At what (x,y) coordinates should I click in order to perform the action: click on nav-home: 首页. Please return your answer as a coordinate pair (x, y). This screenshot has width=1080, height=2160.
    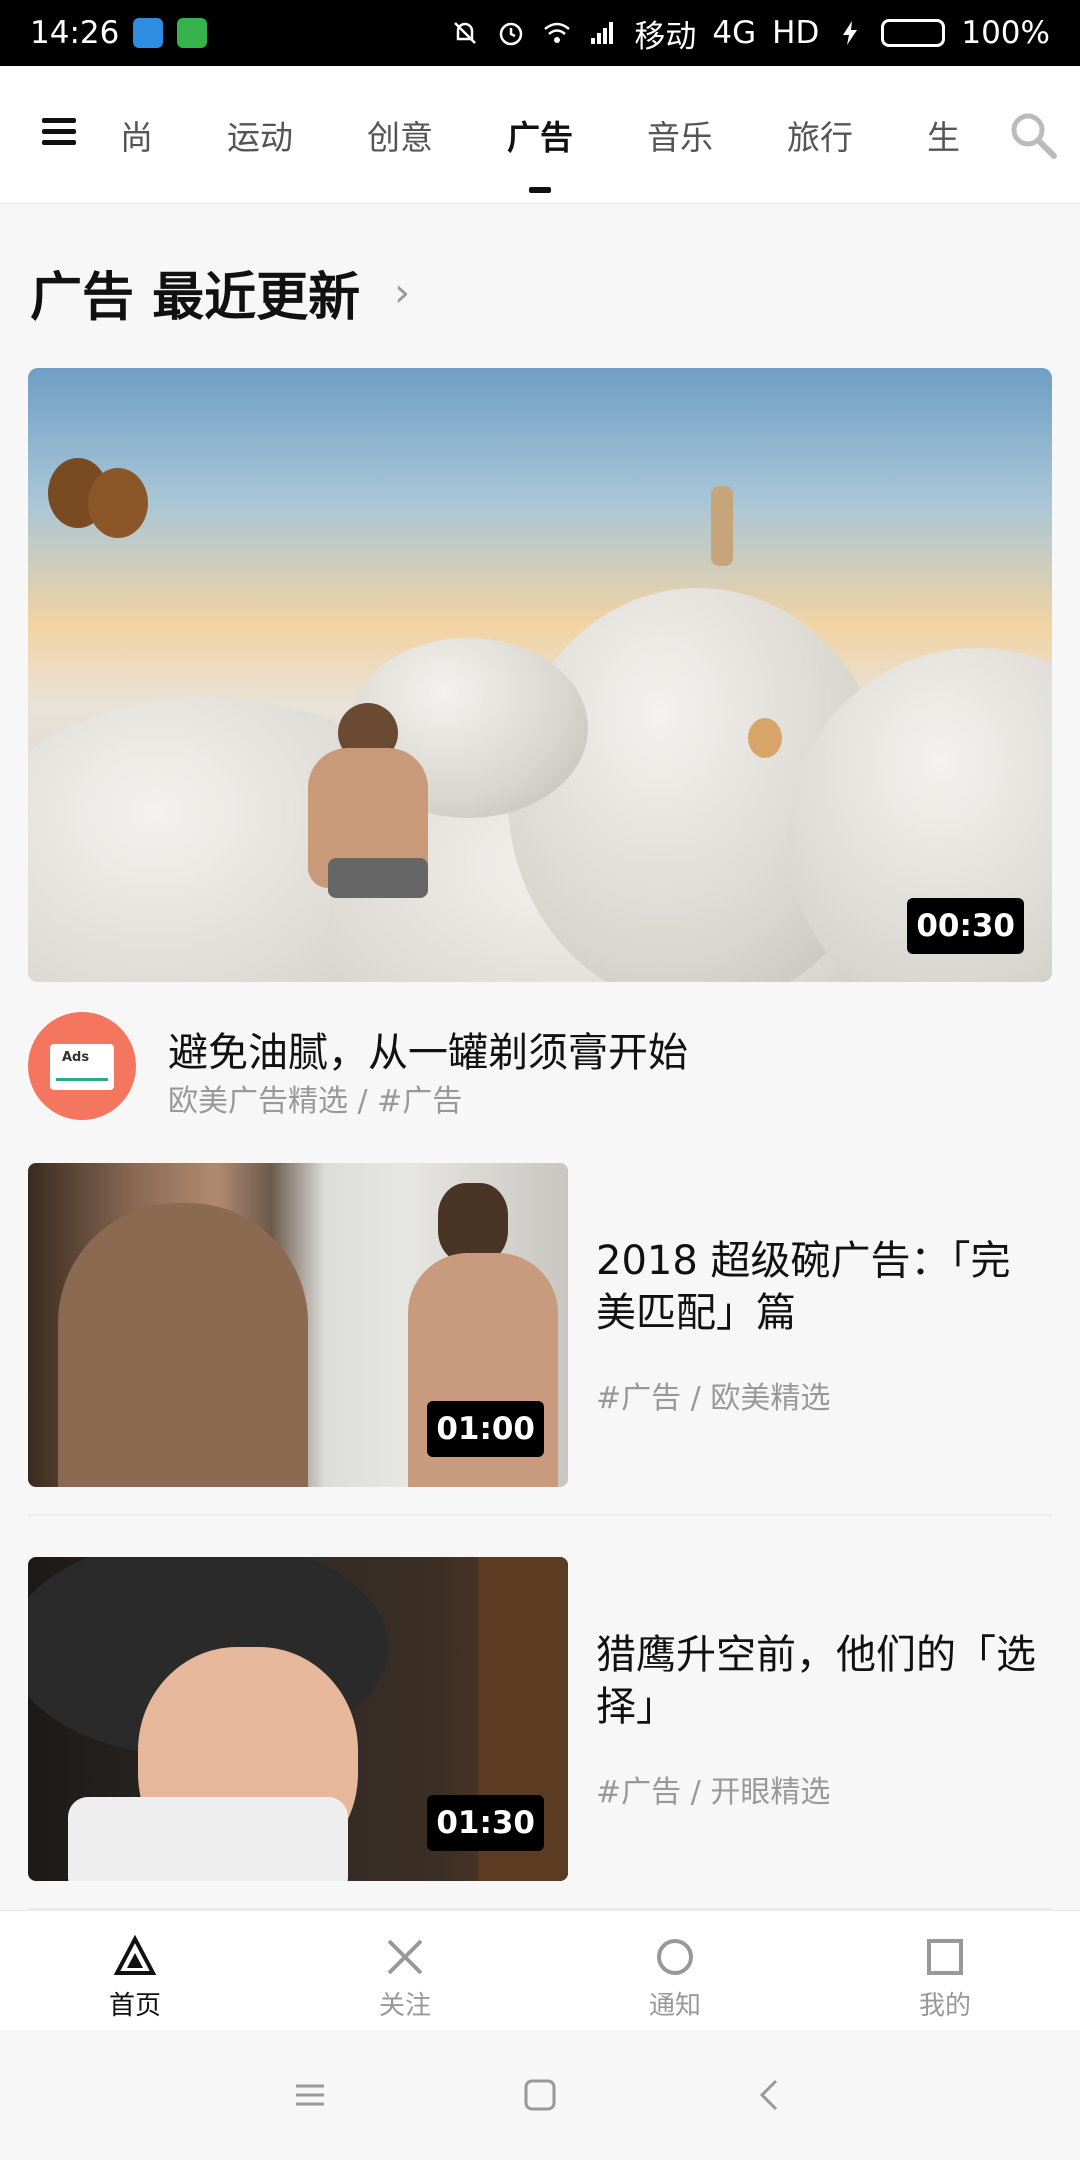
    Looking at the image, I should click on (135, 1970).